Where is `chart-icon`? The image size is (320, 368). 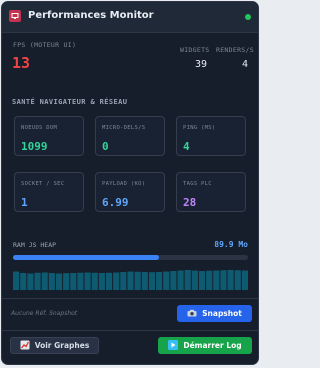
chart-icon is located at coordinates (25, 346).